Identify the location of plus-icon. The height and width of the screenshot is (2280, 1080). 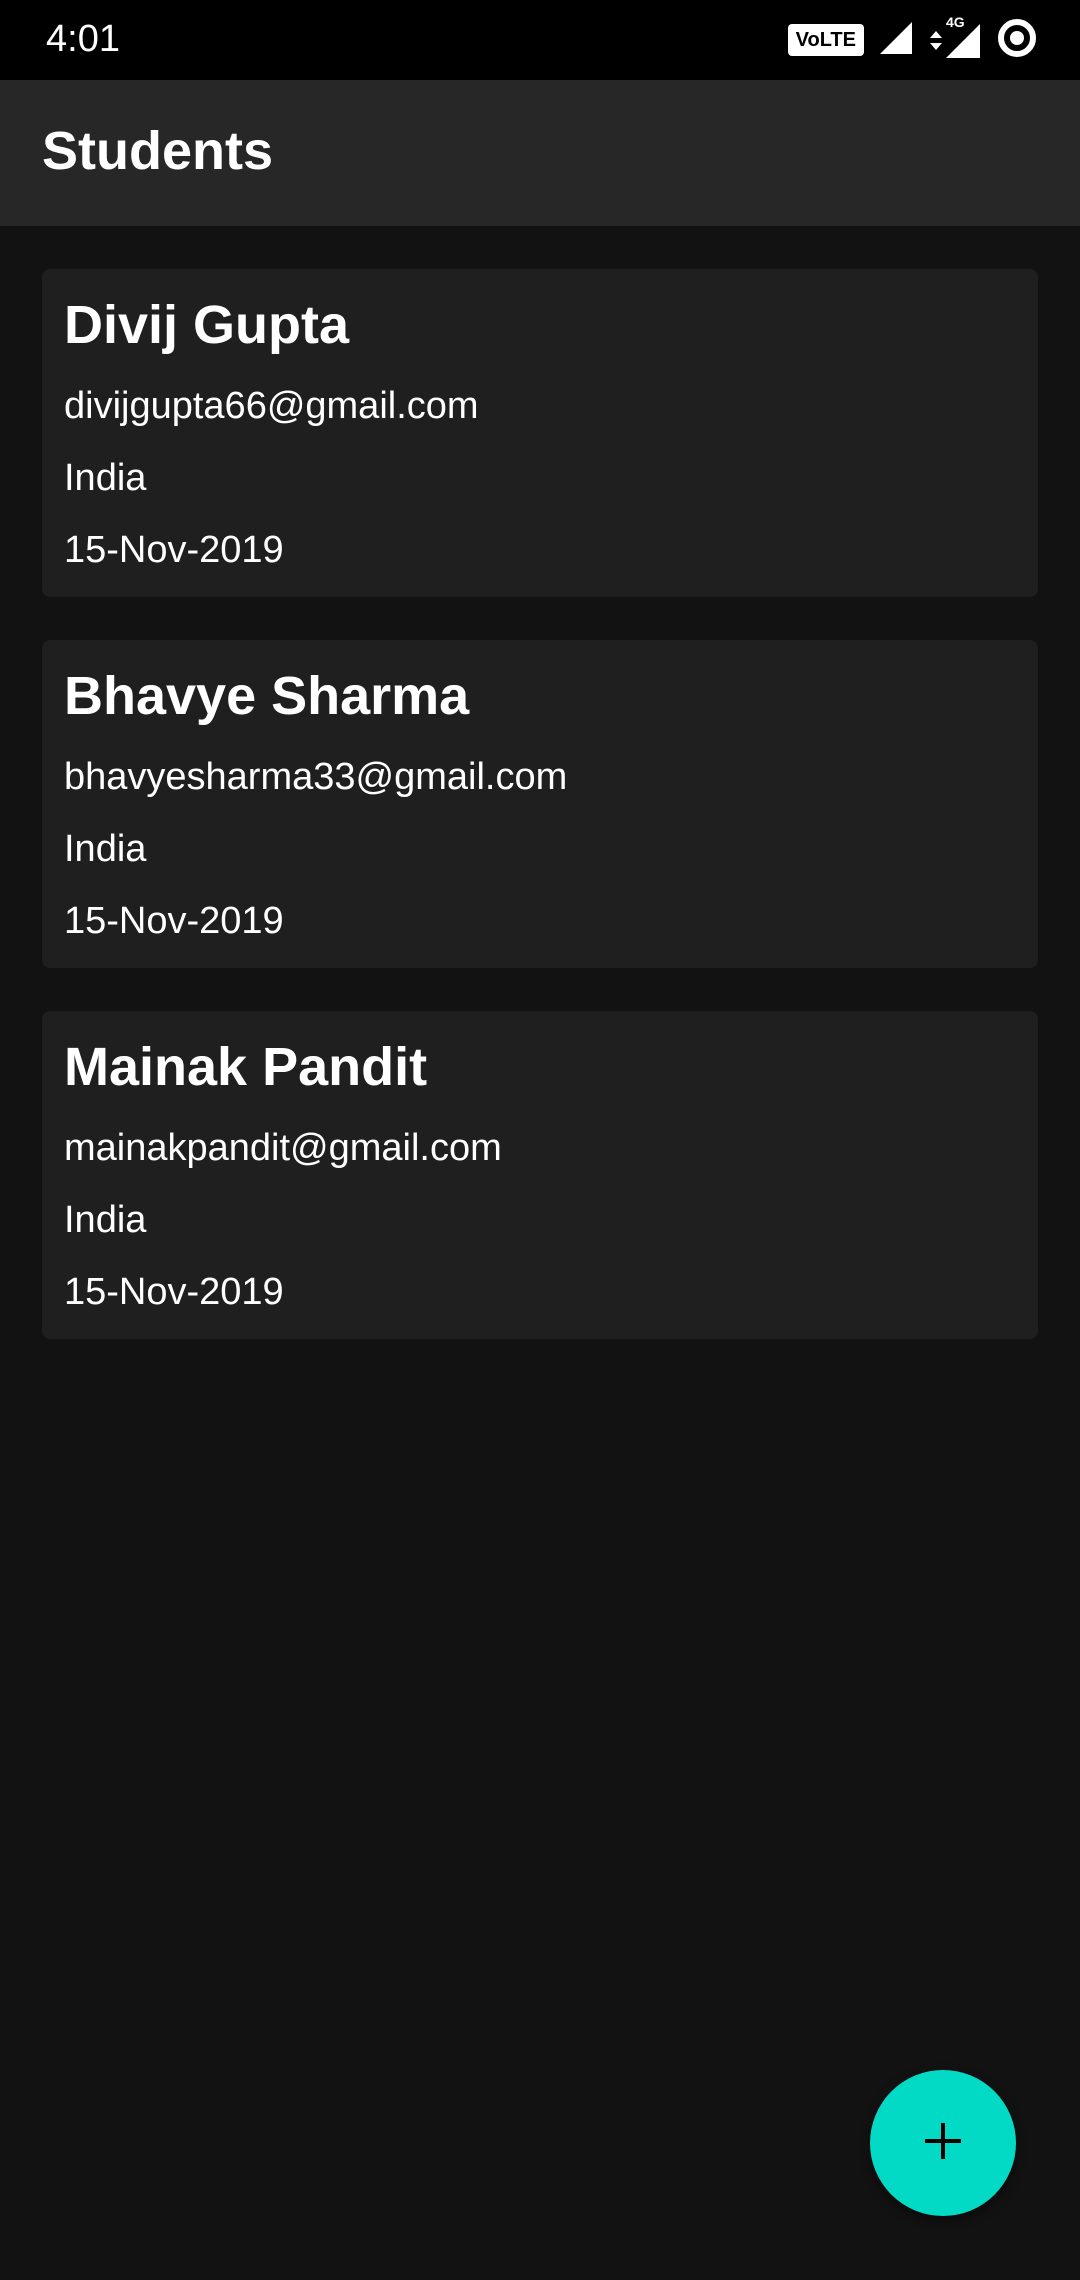
(943, 2143).